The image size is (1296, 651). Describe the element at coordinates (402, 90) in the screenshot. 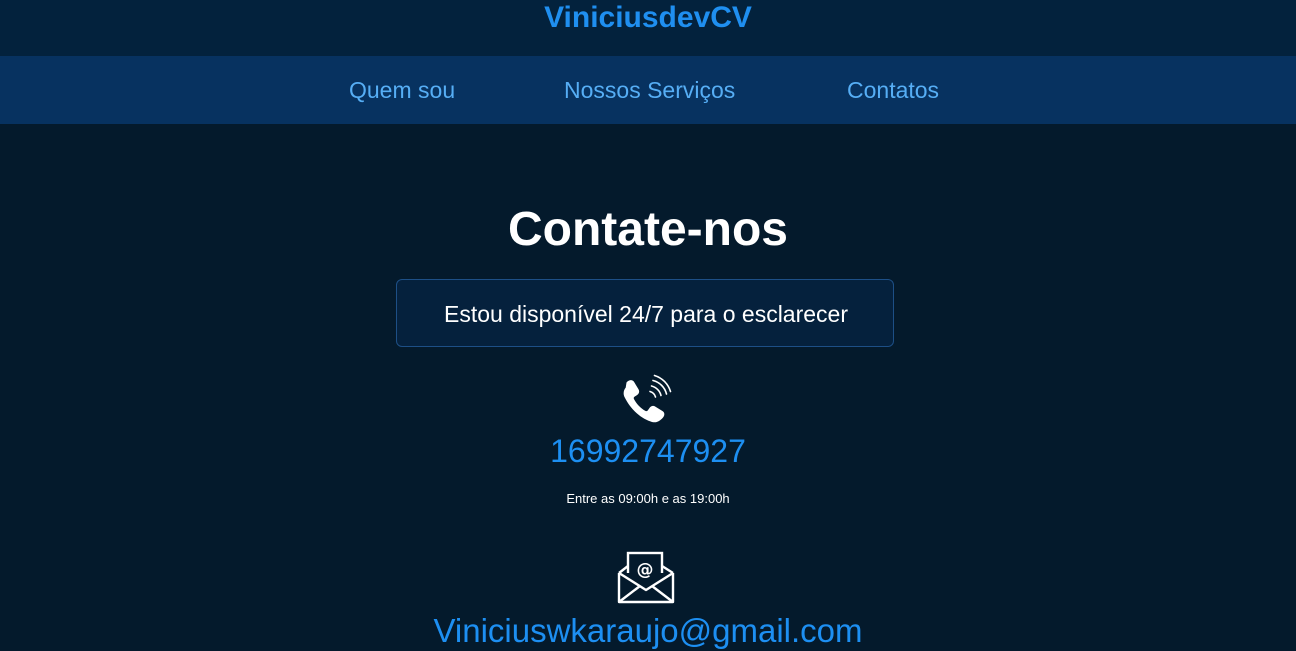

I see `nav-link-quem-sou: Quem sou` at that location.